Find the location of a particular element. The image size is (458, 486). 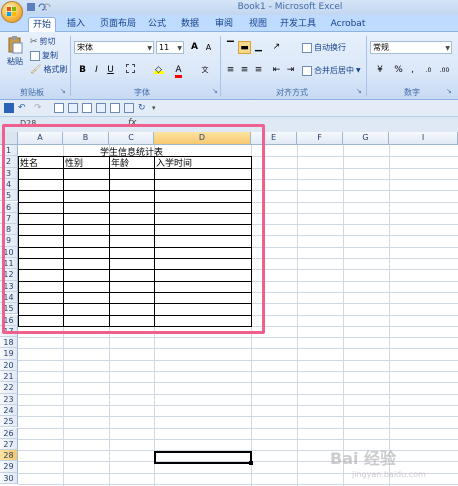

scissors-icon: ✂ is located at coordinates (34, 41).